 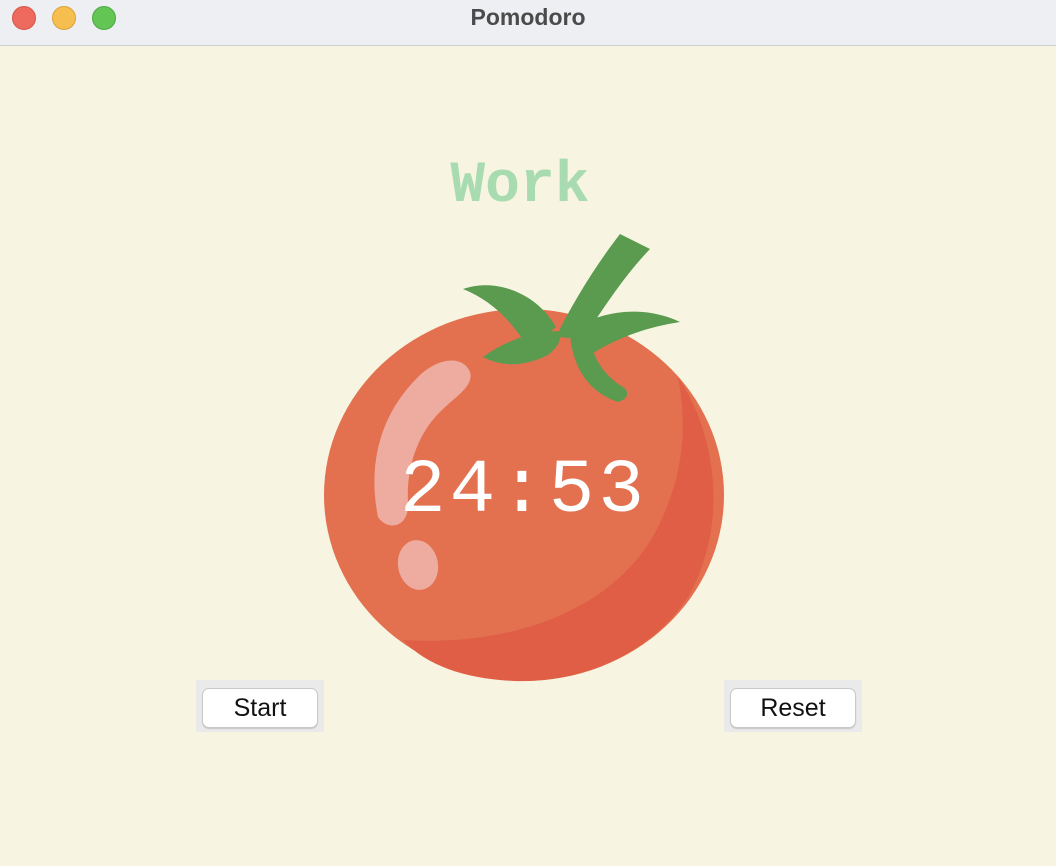 I want to click on start-button: Start, so click(x=260, y=708).